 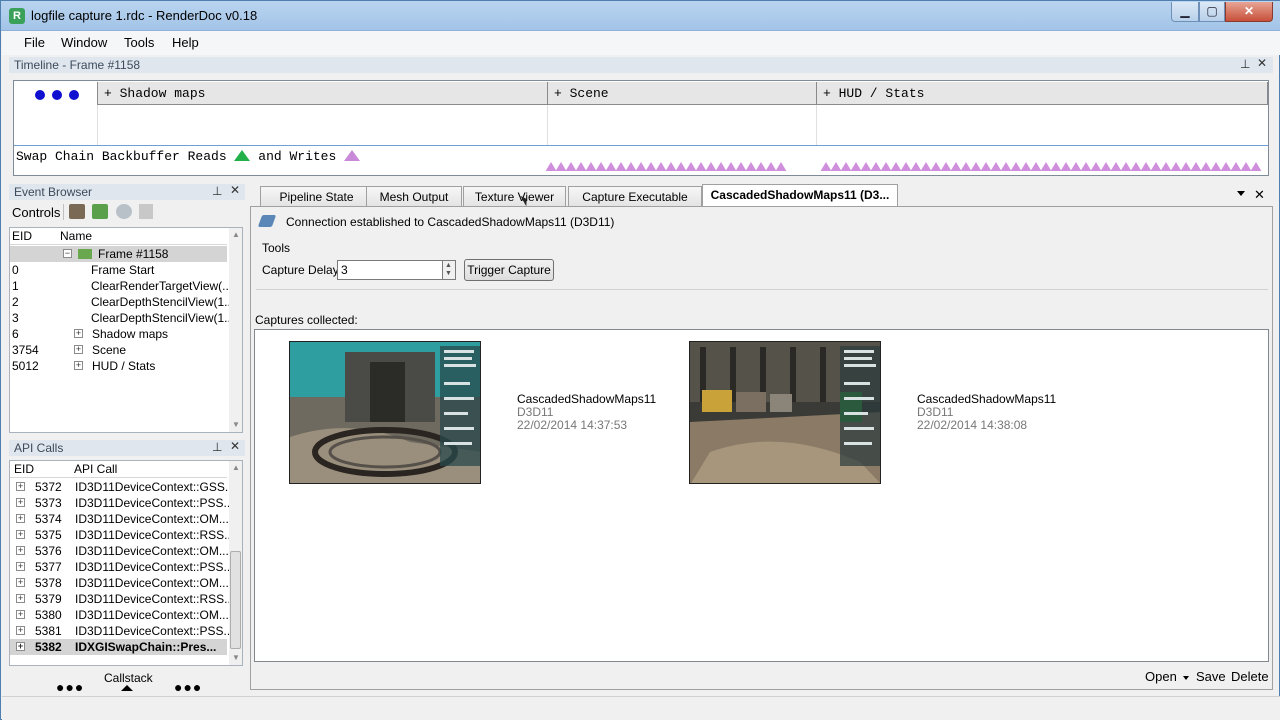 What do you see at coordinates (124, 211) in the screenshot?
I see `timer-icon` at bounding box center [124, 211].